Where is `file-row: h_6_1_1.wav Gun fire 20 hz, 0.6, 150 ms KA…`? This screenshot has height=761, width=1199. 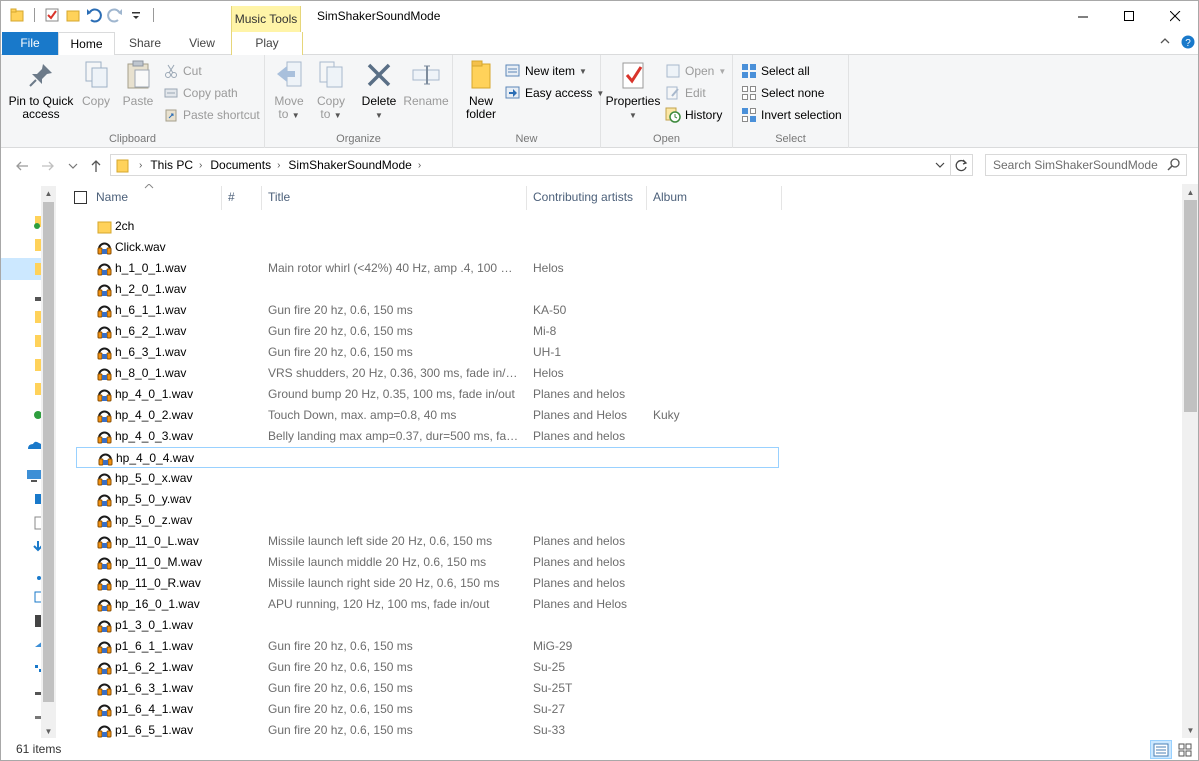 file-row: h_6_1_1.wav Gun fire 20 hz, 0.6, 150 ms KA… is located at coordinates (427, 310).